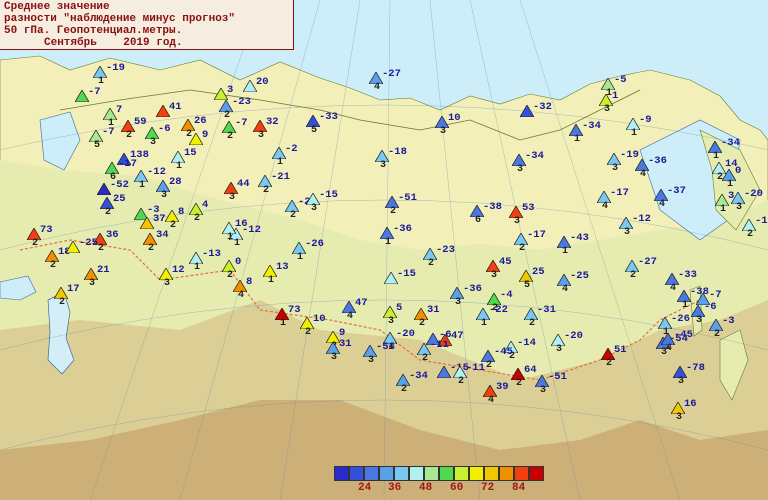  What do you see at coordinates (676, 191) in the screenshot?
I see `station-value: -37` at bounding box center [676, 191].